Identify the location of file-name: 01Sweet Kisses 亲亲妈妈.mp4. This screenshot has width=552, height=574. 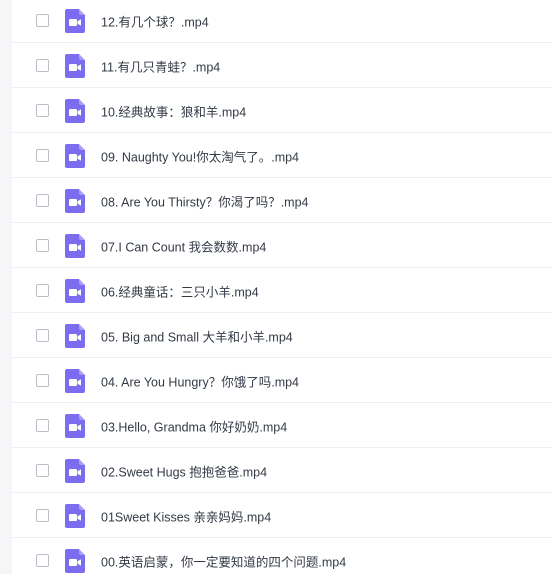
(186, 515).